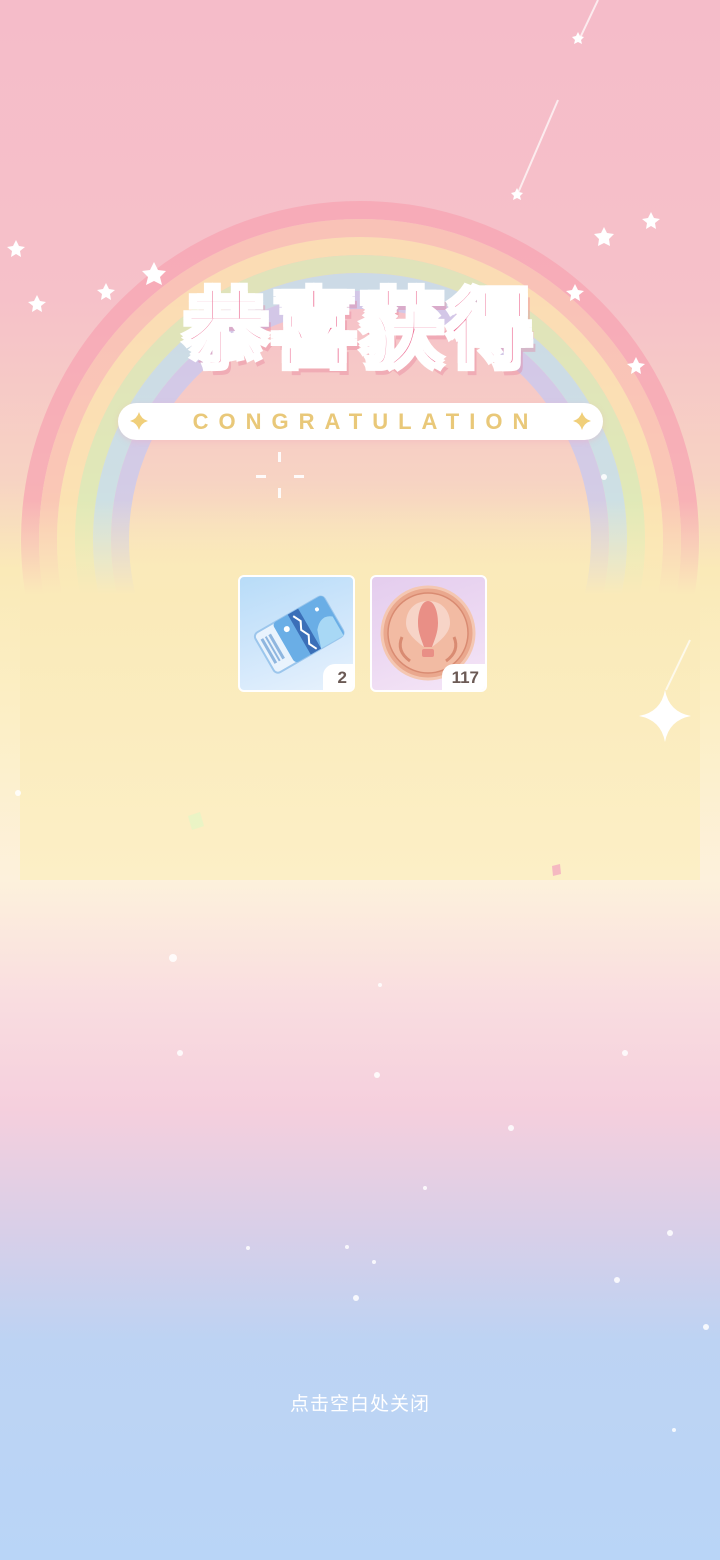 The image size is (720, 1560). I want to click on title-container: 恭喜获得, so click(360, 335).